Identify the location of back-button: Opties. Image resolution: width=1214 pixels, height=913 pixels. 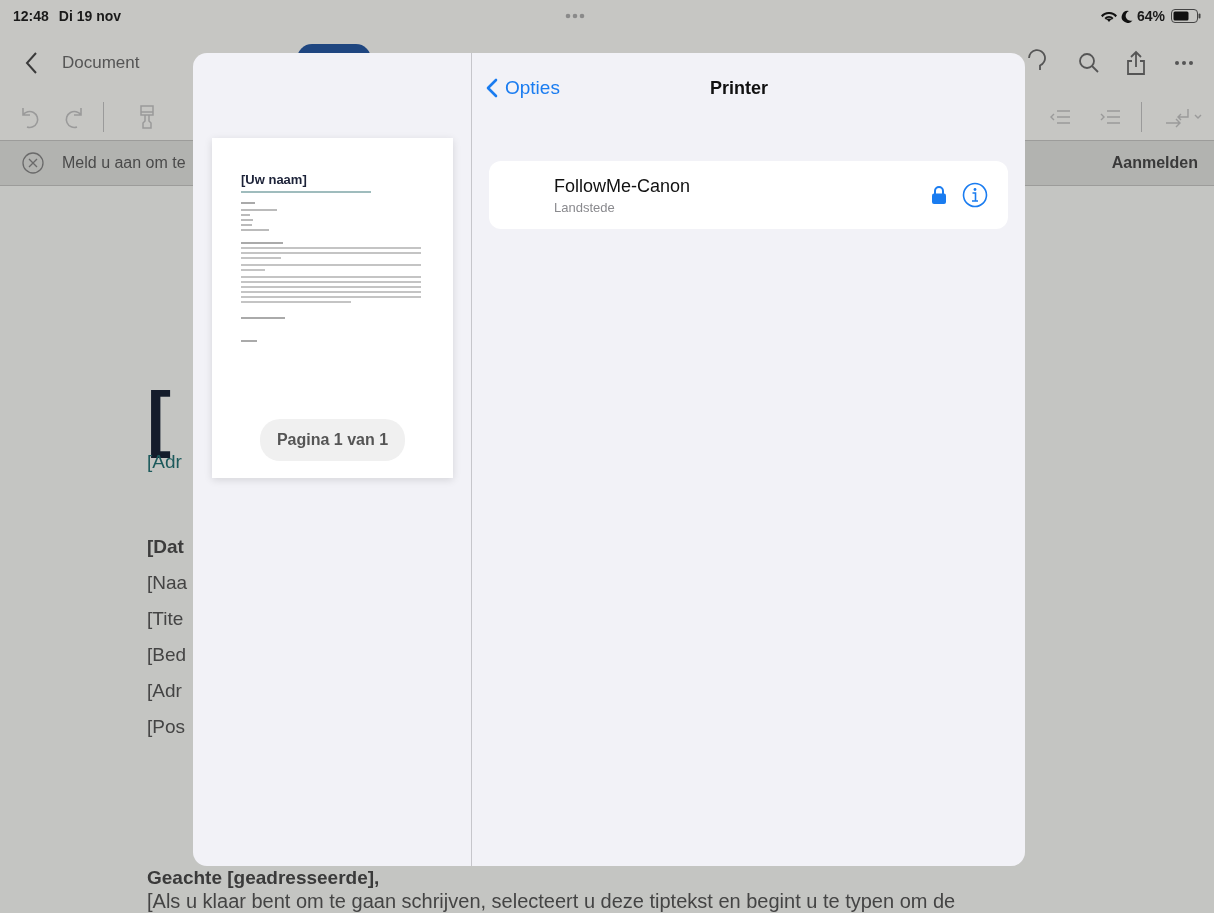
(523, 88).